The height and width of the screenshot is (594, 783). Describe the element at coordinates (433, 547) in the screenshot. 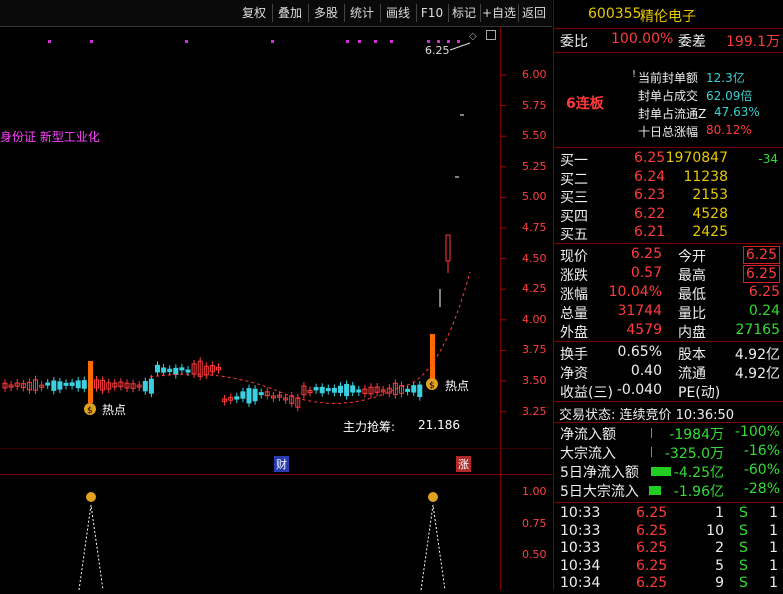

I see `indicator-spike` at that location.